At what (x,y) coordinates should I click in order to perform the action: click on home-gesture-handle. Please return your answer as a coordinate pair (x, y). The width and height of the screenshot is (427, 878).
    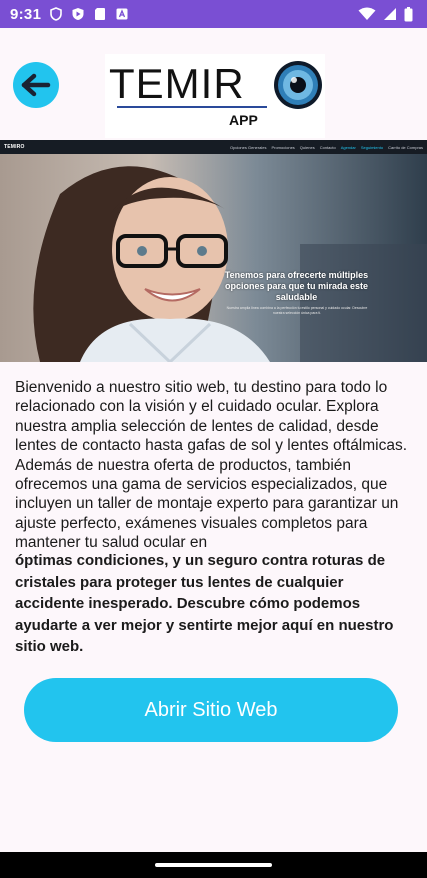
    Looking at the image, I should click on (213, 865).